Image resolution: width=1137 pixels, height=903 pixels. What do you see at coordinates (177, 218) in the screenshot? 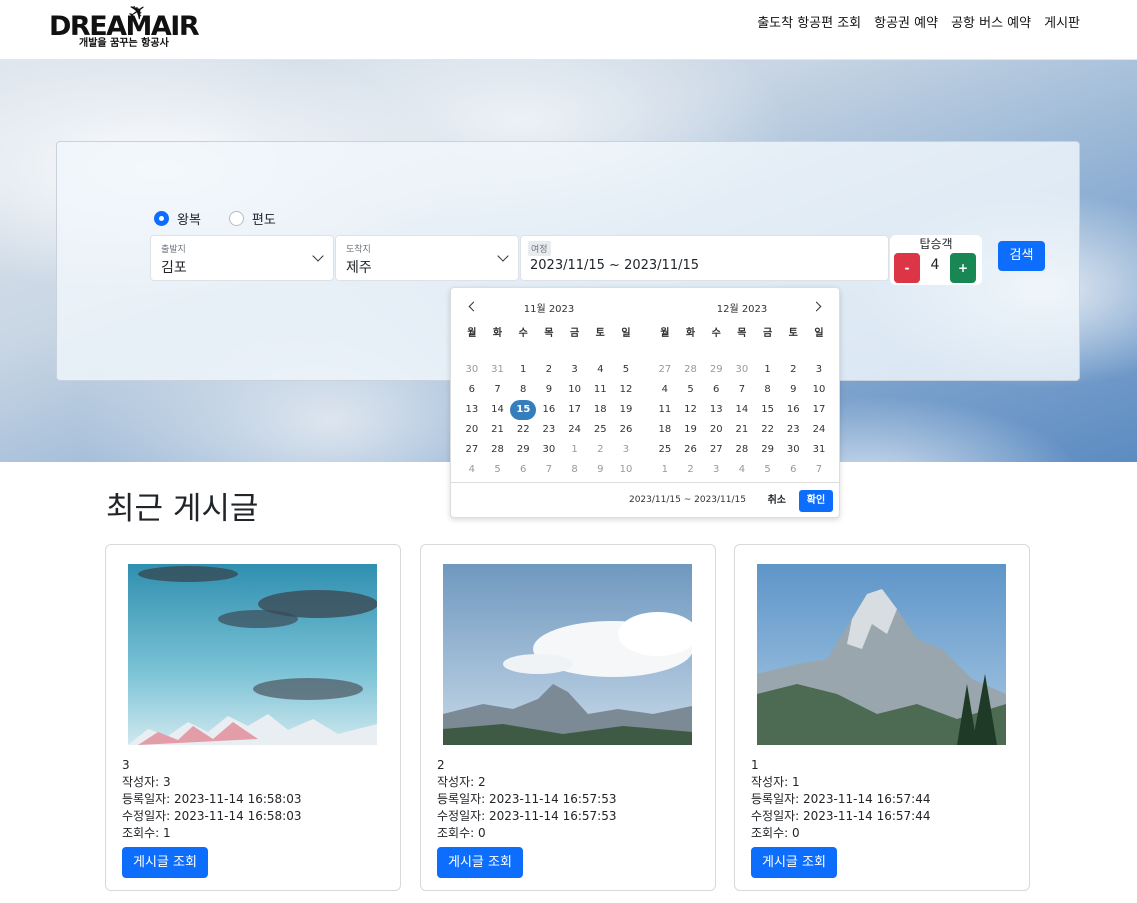
I see `radio-round-trip: 왕복` at bounding box center [177, 218].